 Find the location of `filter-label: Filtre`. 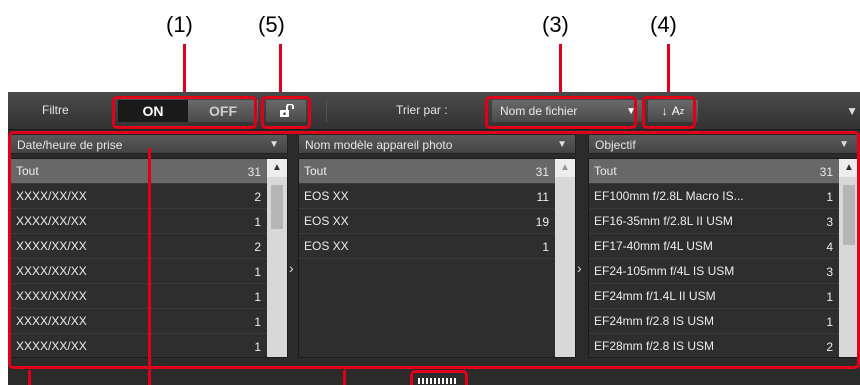

filter-label: Filtre is located at coordinates (55, 110).